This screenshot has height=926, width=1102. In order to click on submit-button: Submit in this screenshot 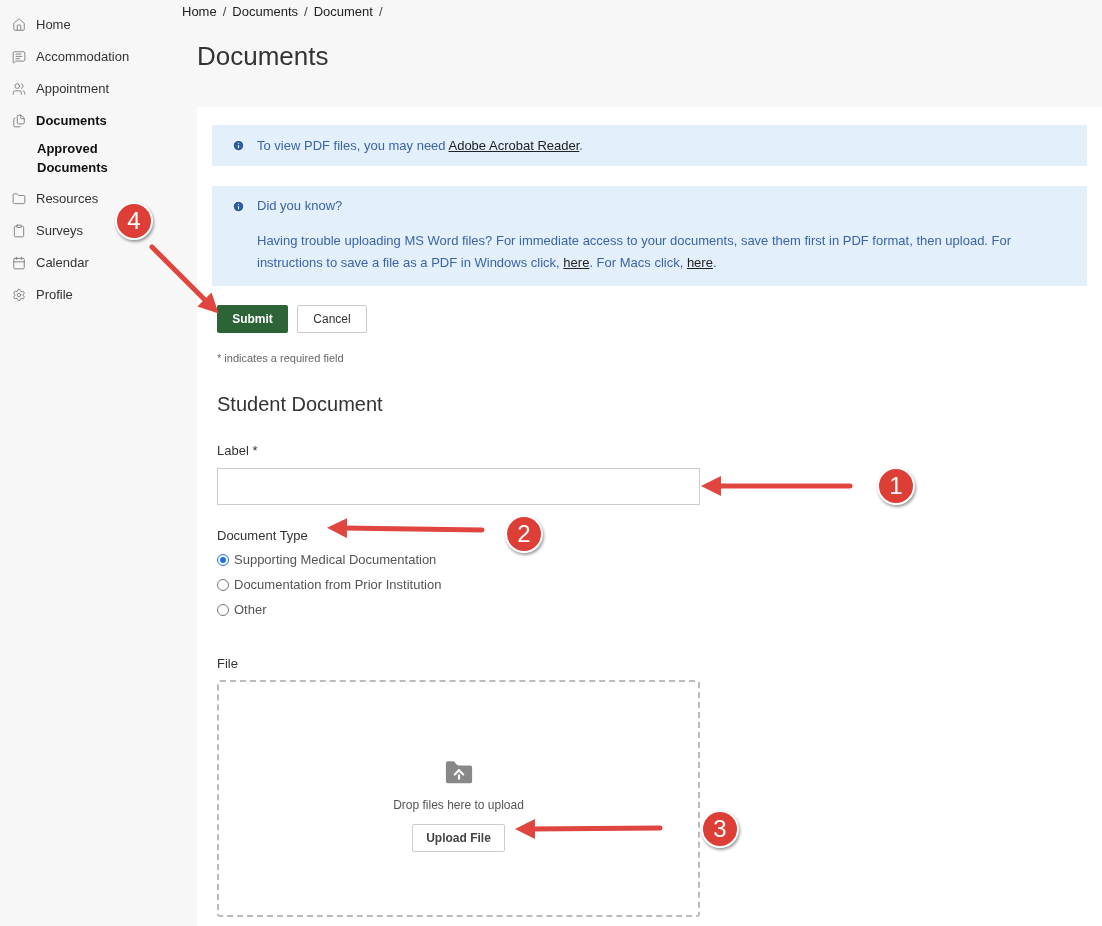, I will do `click(252, 319)`.